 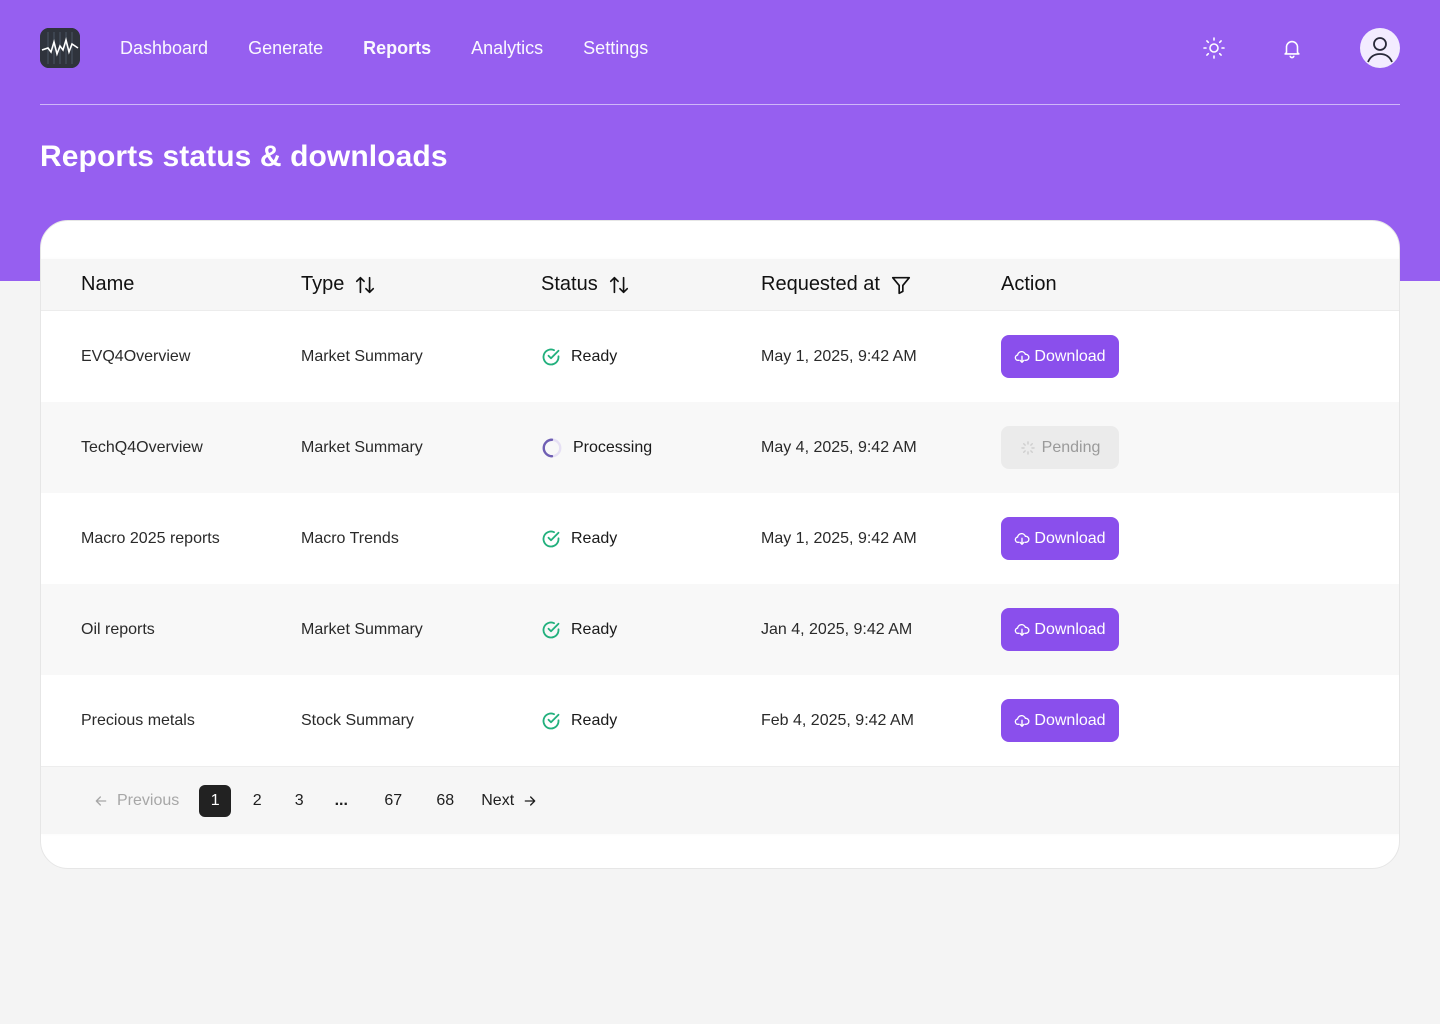 I want to click on bell-icon, so click(x=1292, y=49).